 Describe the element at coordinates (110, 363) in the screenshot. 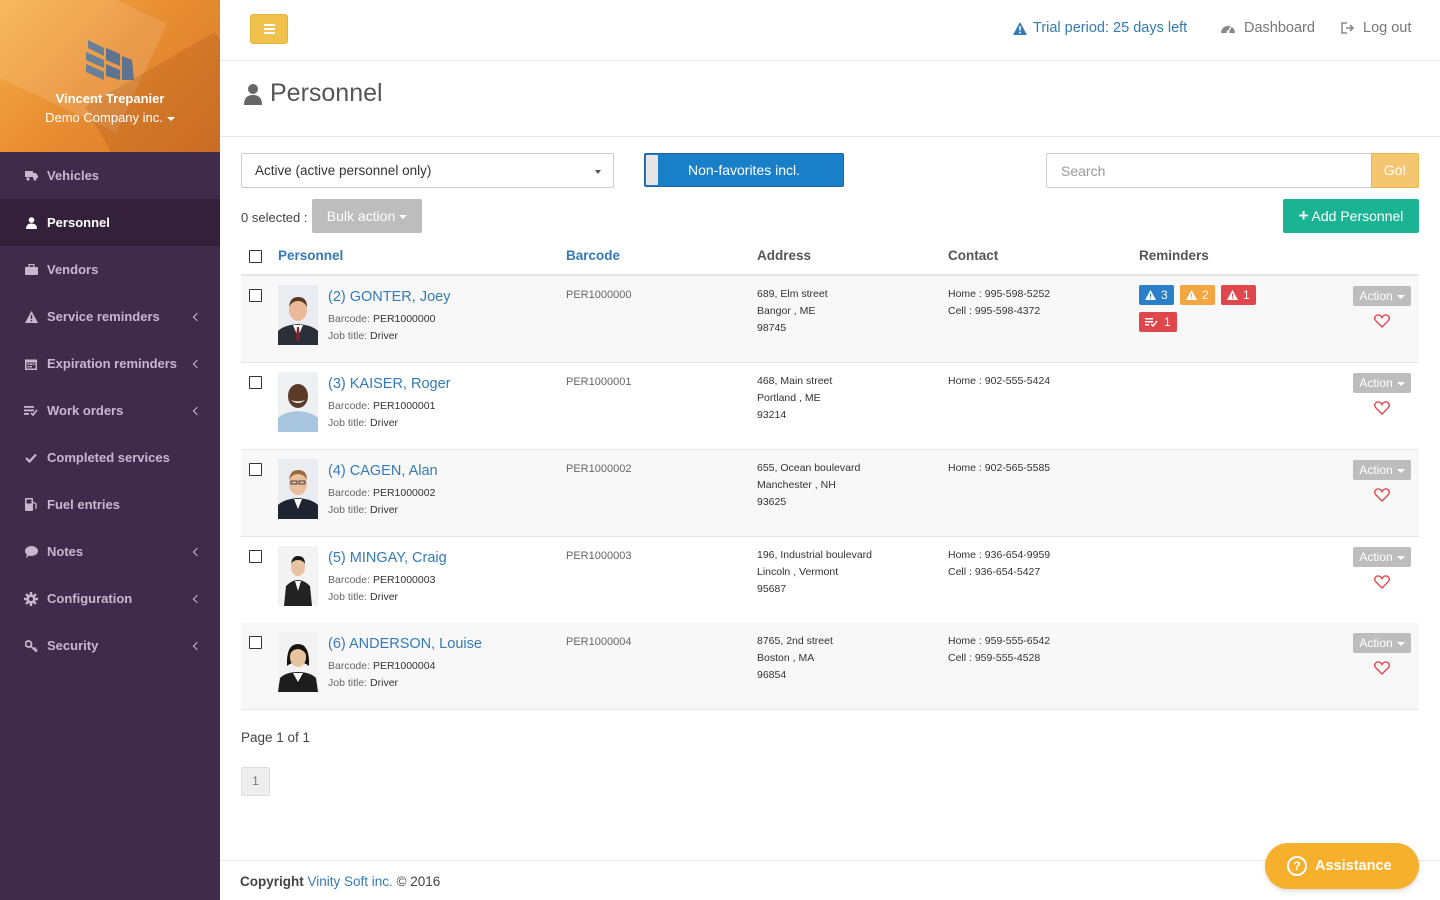

I see `sidebar-item-expiration-reminders: Expiration reminders` at that location.